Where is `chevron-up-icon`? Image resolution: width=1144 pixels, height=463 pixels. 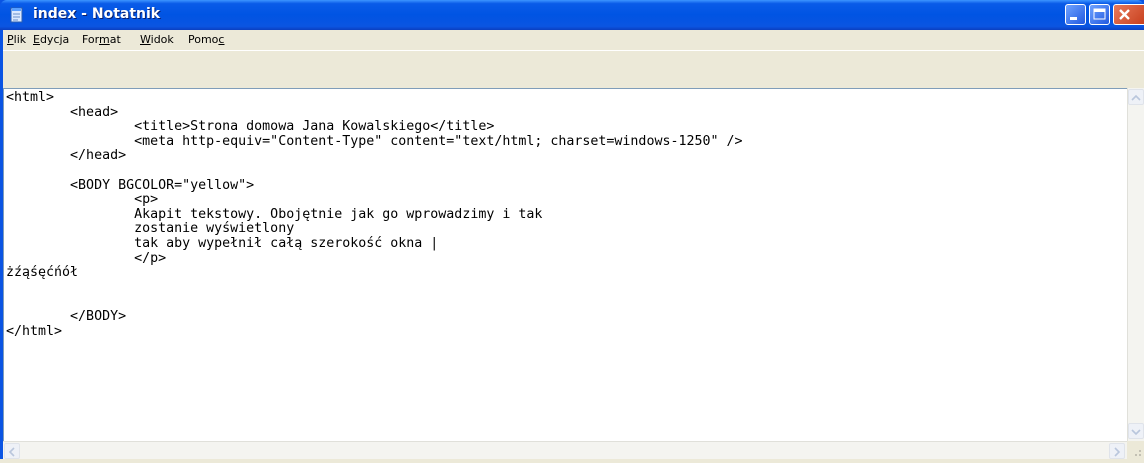 chevron-up-icon is located at coordinates (1136, 97).